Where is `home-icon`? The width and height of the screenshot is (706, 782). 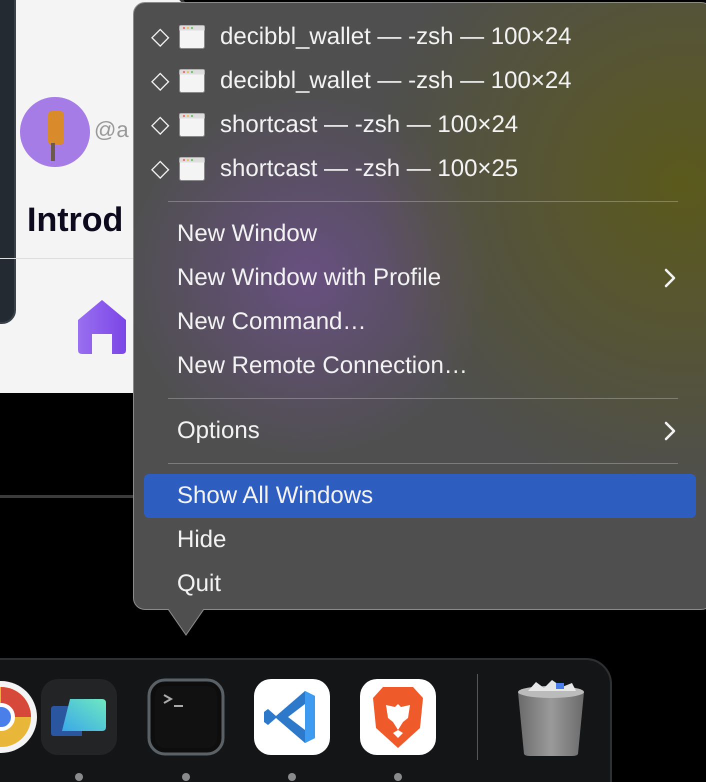 home-icon is located at coordinates (102, 326).